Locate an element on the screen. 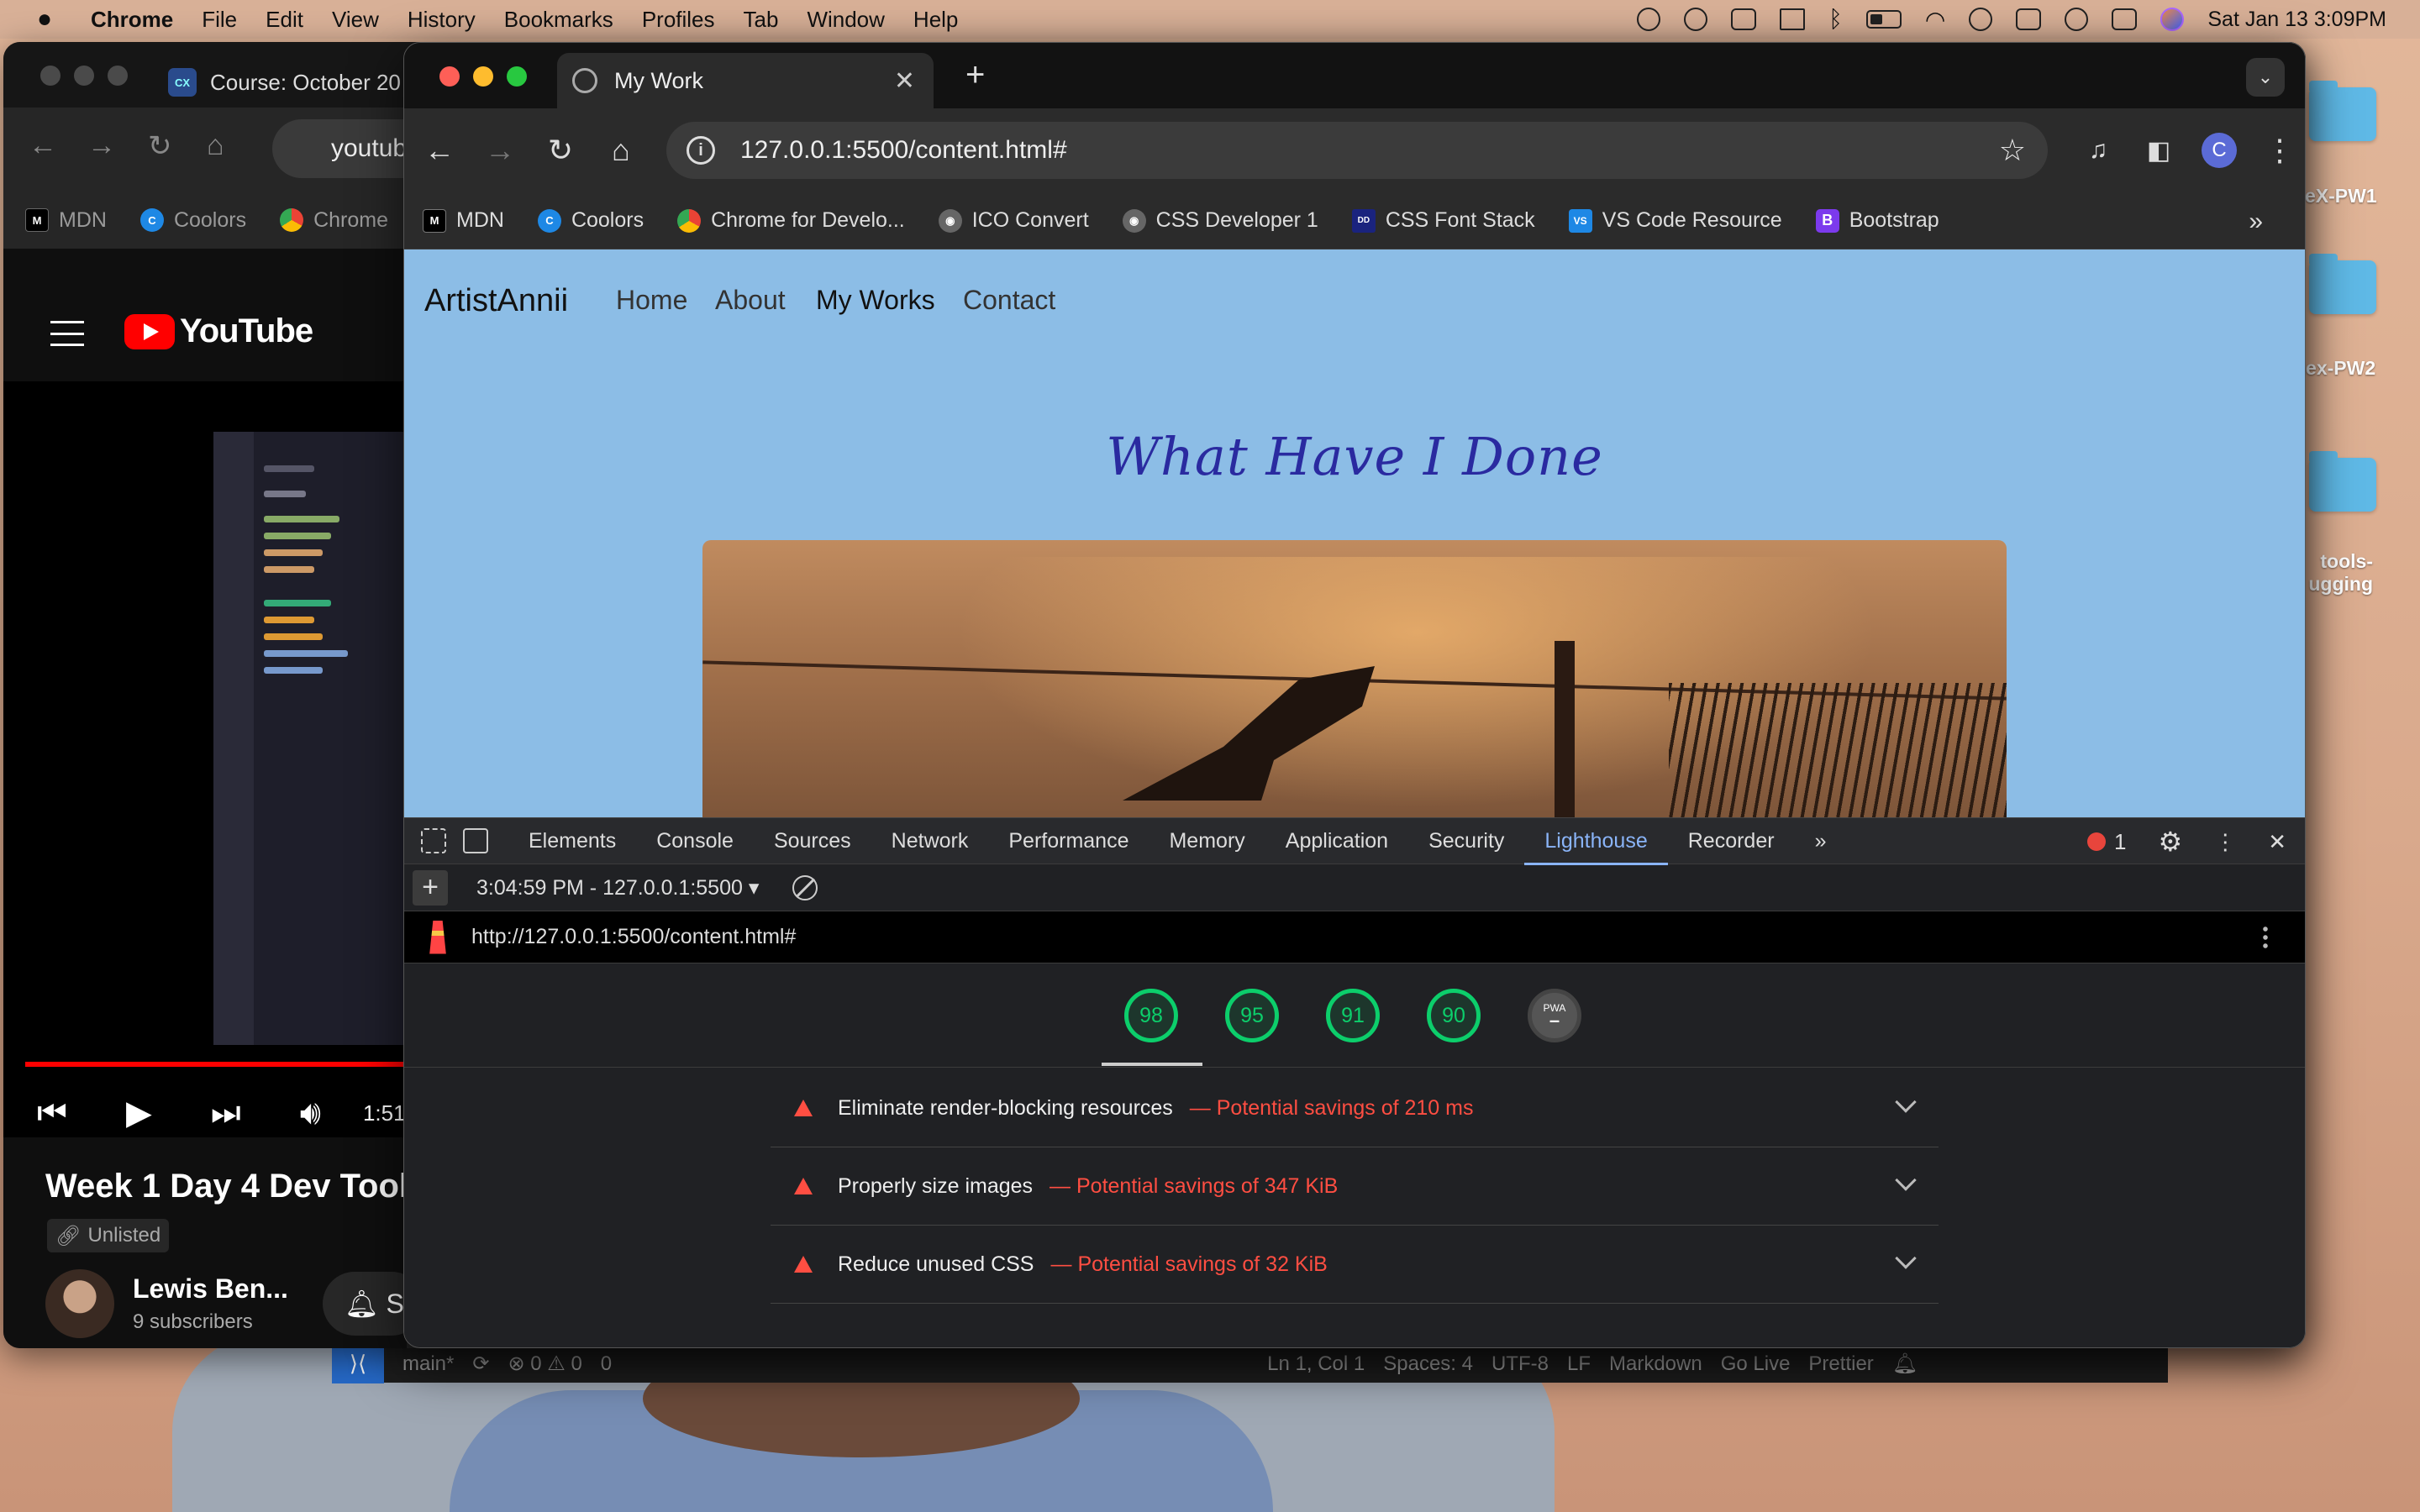 The height and width of the screenshot is (1512, 2420). tab-memory: Memory is located at coordinates (1206, 841).